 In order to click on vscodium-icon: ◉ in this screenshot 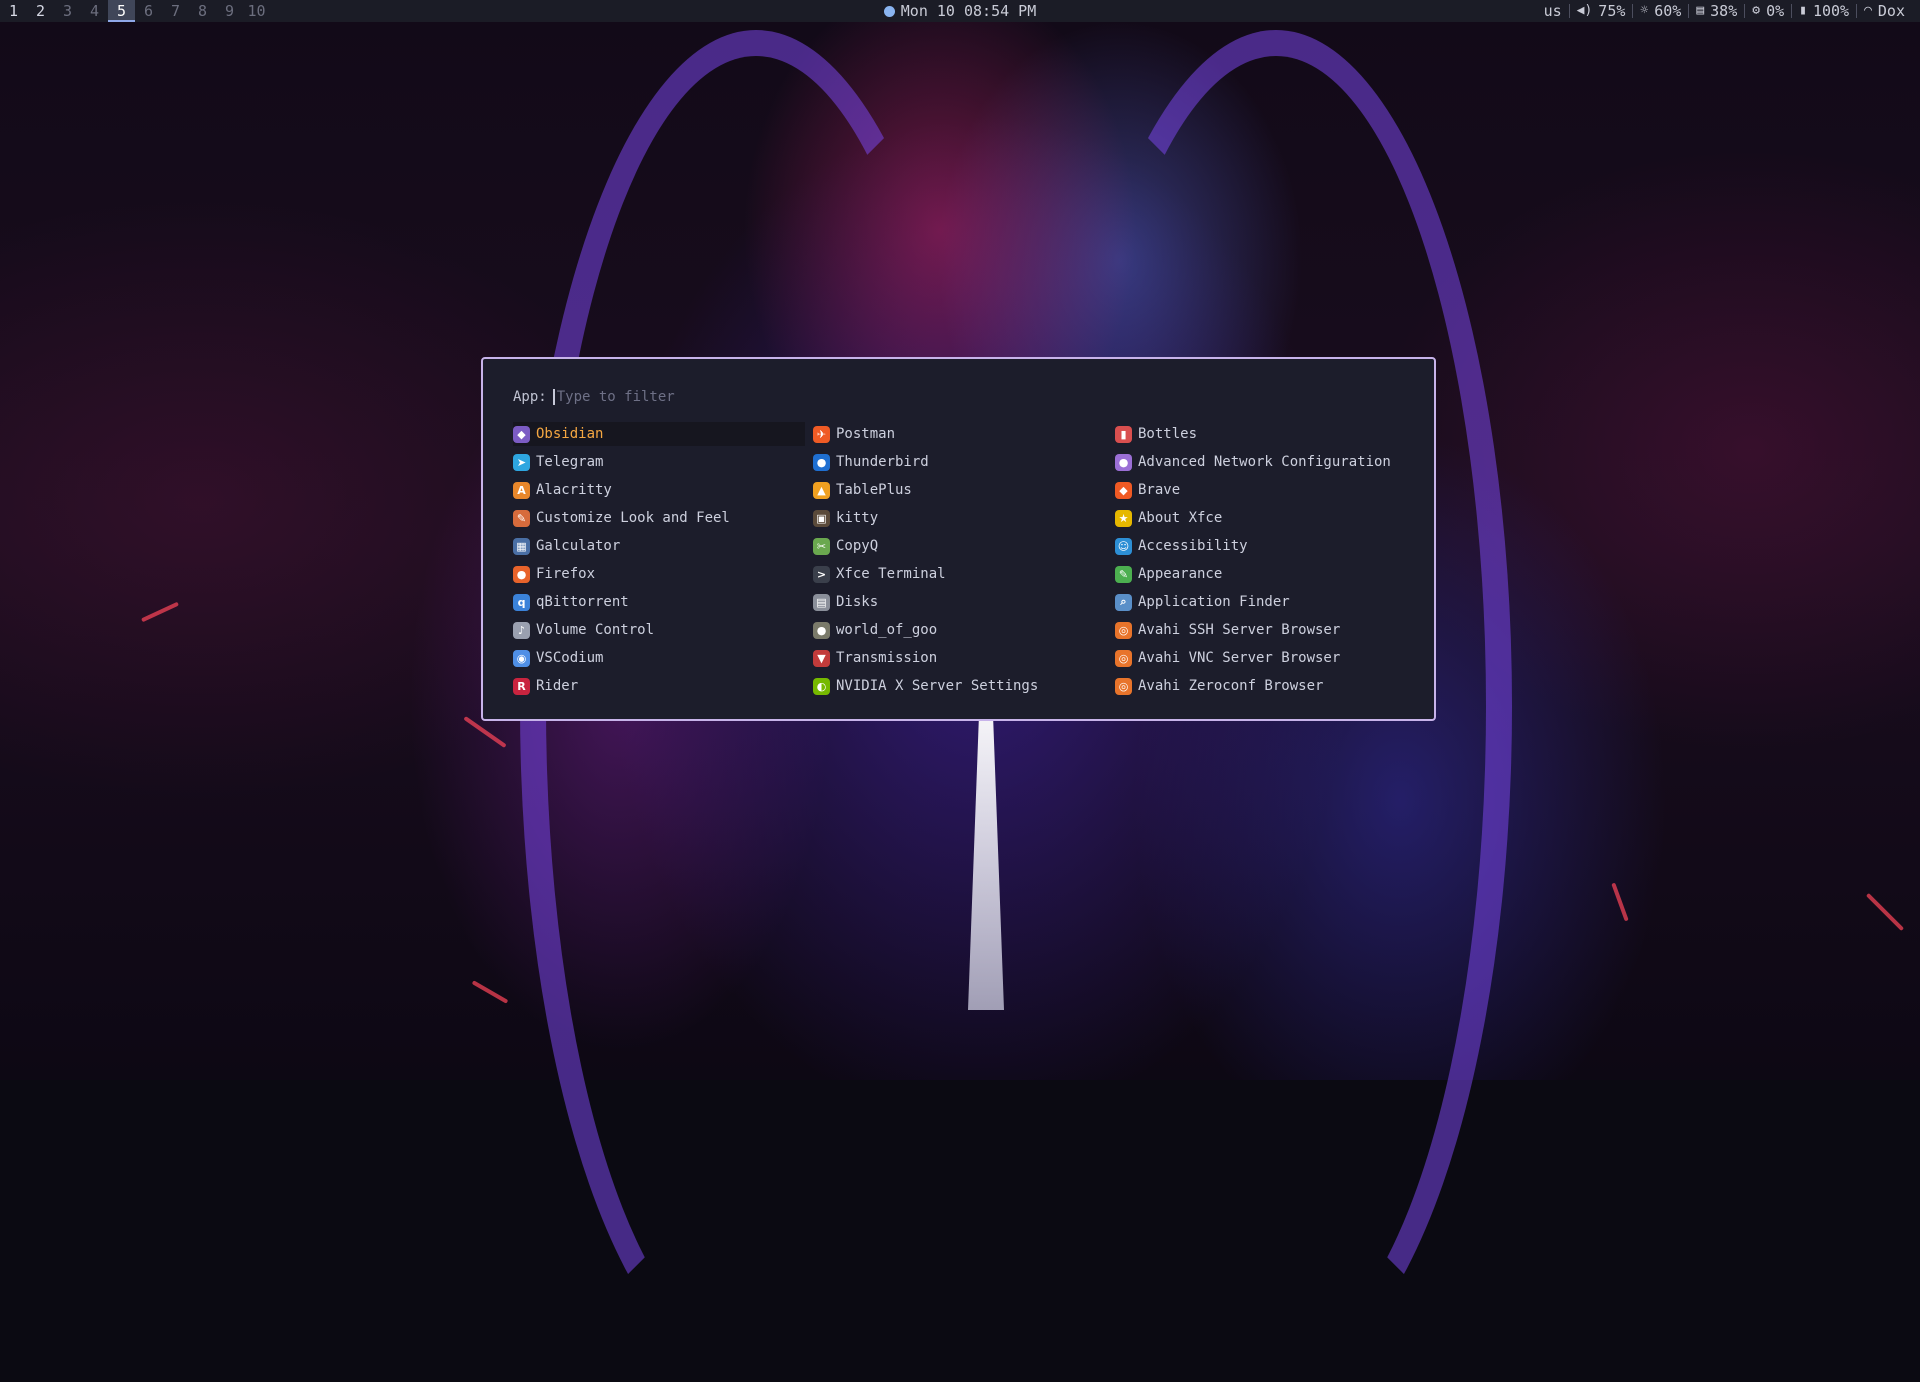, I will do `click(521, 658)`.